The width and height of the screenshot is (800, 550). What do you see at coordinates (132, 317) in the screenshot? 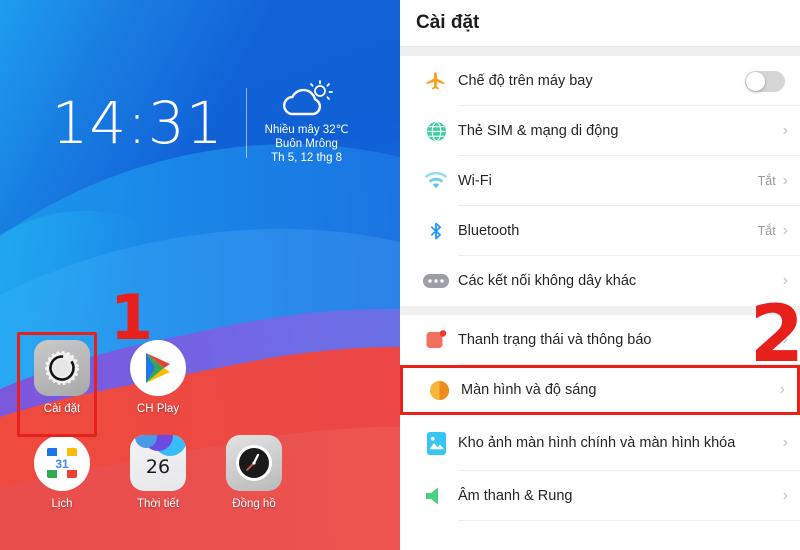
I see `annotation-step-1: 1` at bounding box center [132, 317].